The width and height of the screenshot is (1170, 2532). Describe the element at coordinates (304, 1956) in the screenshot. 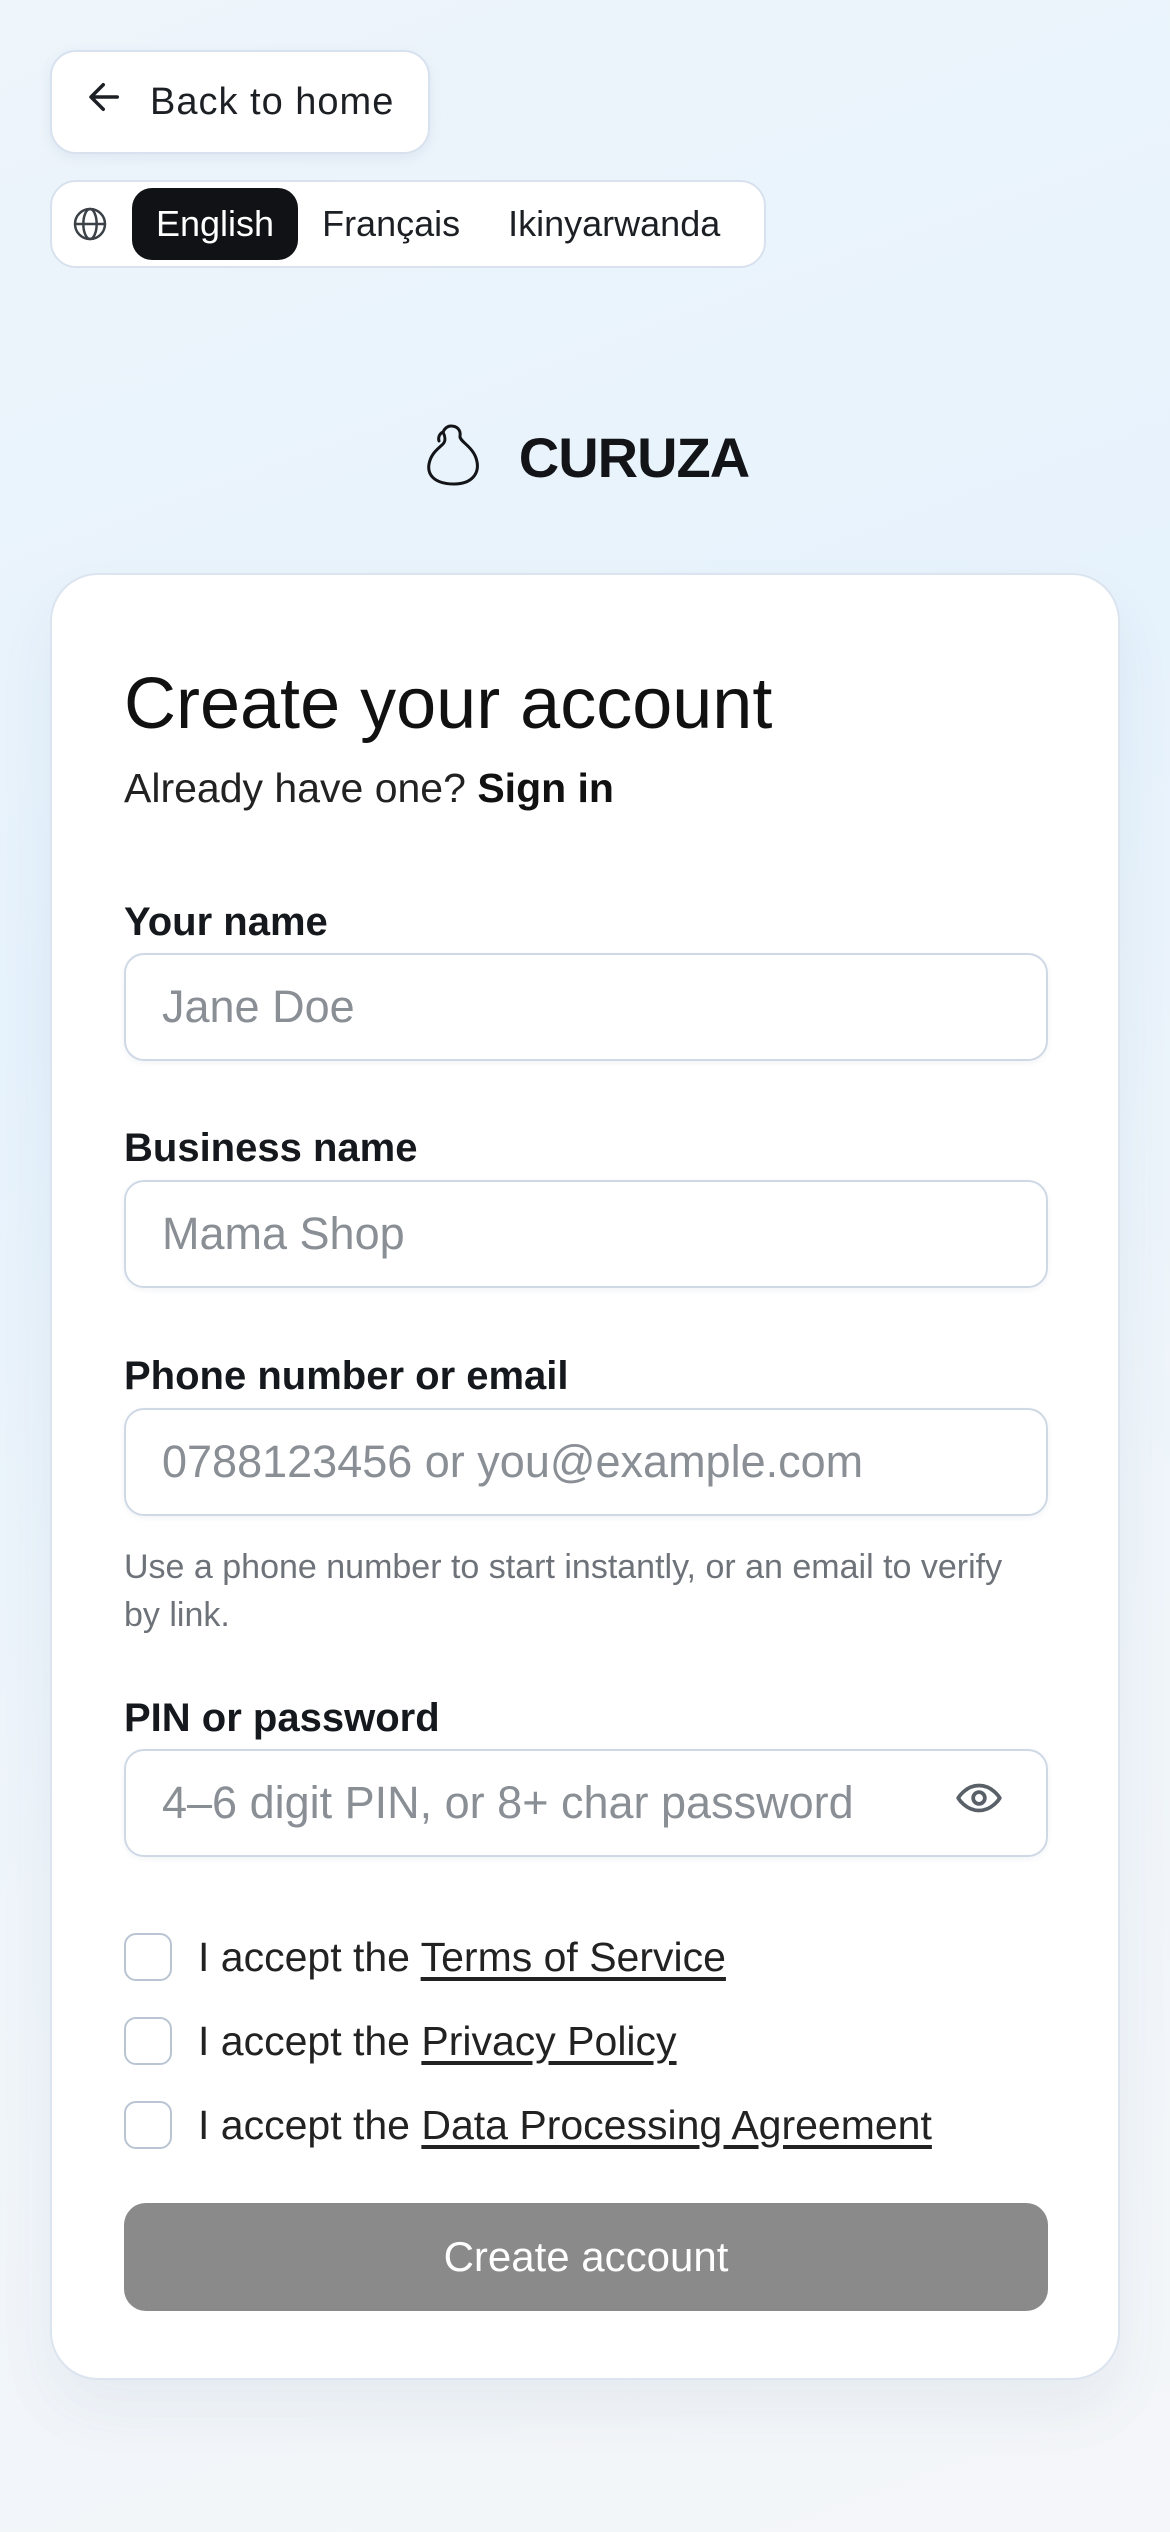

I see `terms-prefix: I accept the` at that location.